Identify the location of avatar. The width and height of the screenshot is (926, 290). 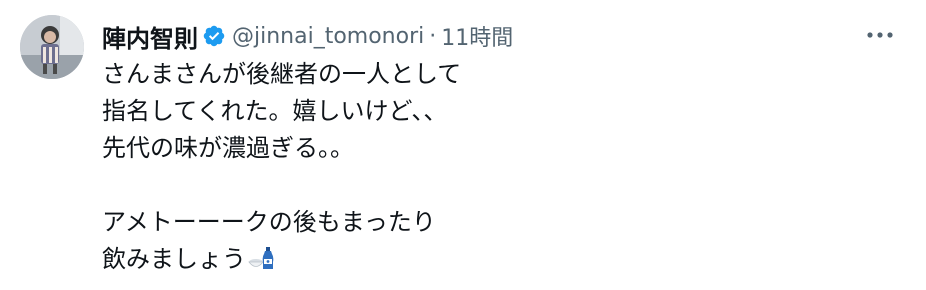
(52, 47).